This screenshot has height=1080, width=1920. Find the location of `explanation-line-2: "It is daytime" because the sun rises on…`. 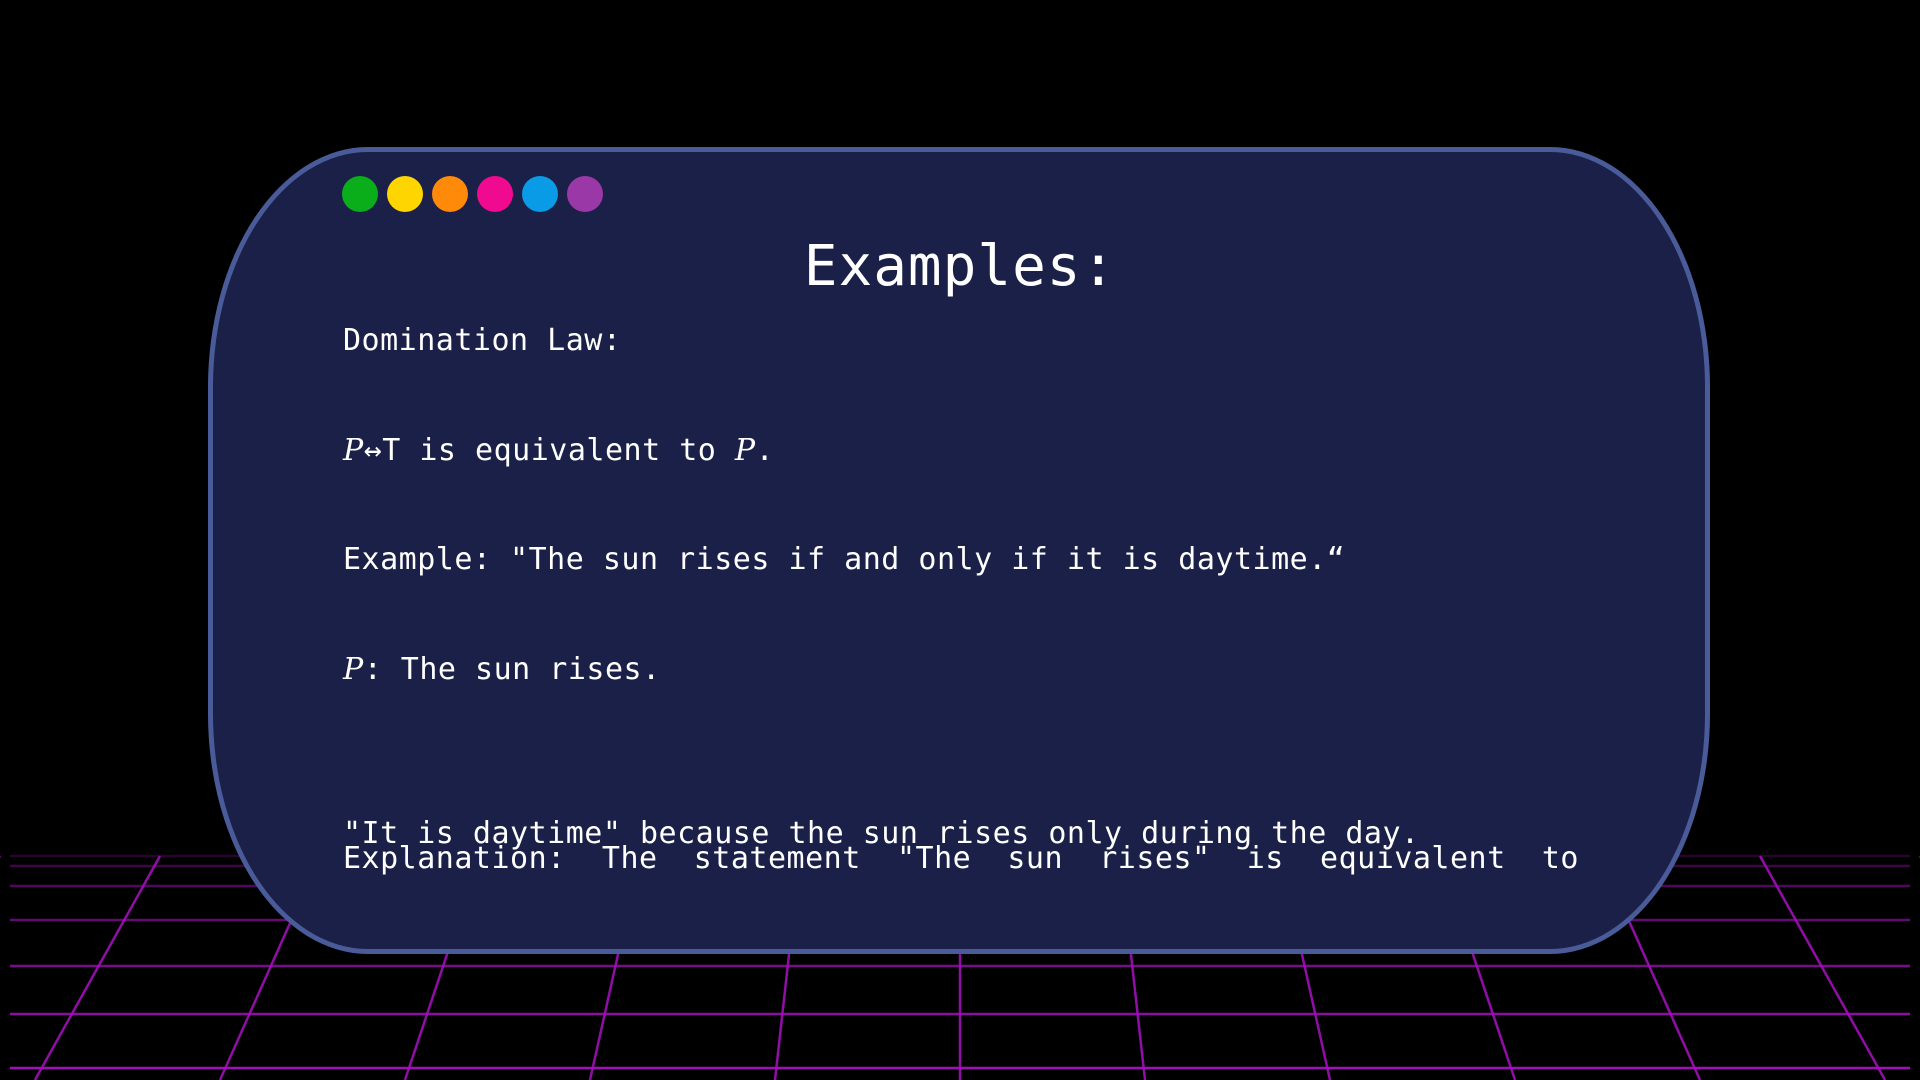

explanation-line-2: "It is daytime" because the sun rises on… is located at coordinates (881, 833).